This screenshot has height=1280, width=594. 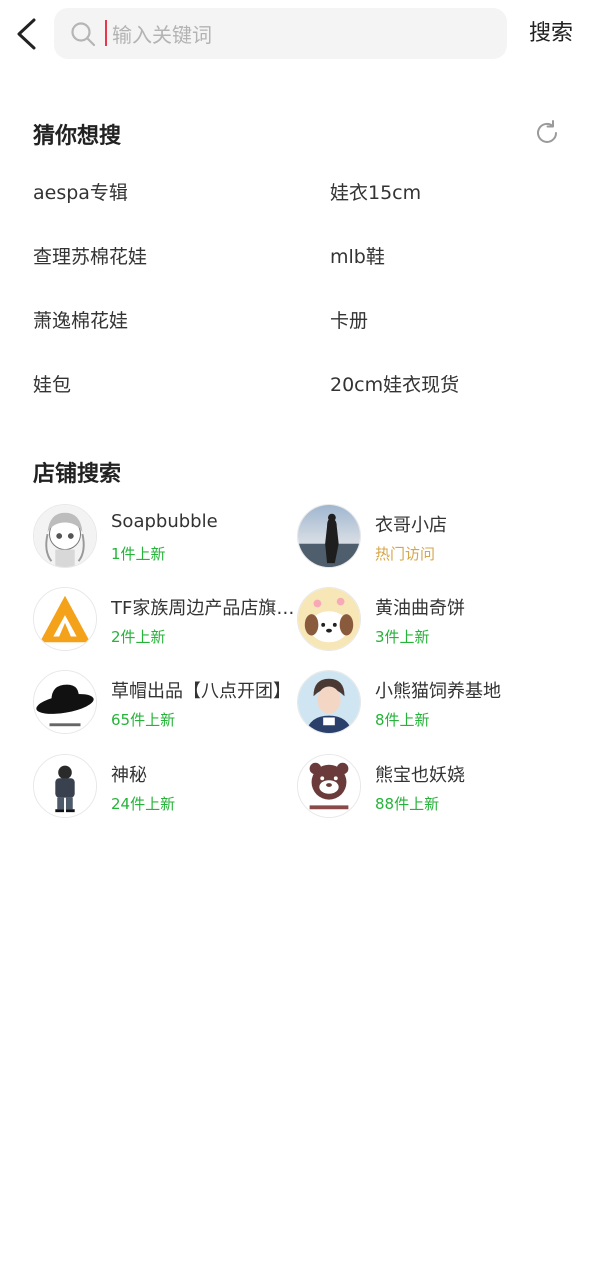 What do you see at coordinates (203, 608) in the screenshot?
I see `shop-name: TF家族周边产品店旗舰店` at bounding box center [203, 608].